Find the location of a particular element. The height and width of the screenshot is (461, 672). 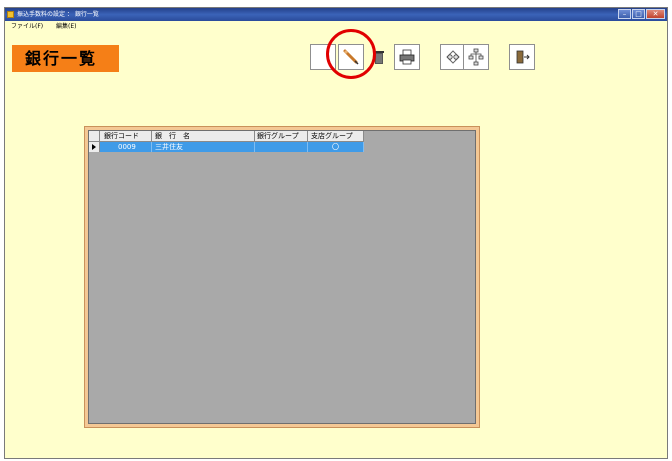

exit-door-icon is located at coordinates (523, 57).